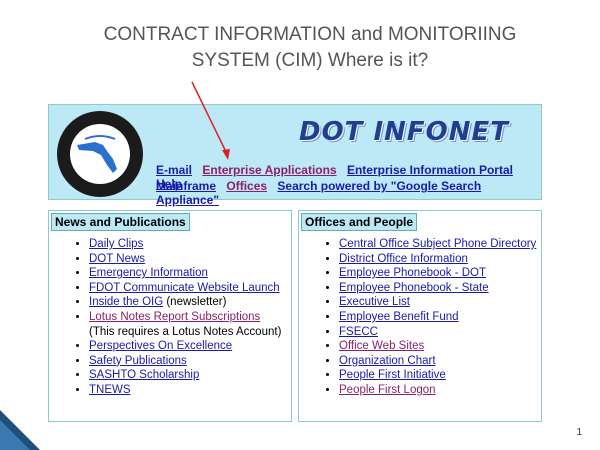 The height and width of the screenshot is (450, 600). Describe the element at coordinates (184, 288) in the screenshot. I see `fdot-communicate-link: FDOT Communicate Website Launch` at that location.